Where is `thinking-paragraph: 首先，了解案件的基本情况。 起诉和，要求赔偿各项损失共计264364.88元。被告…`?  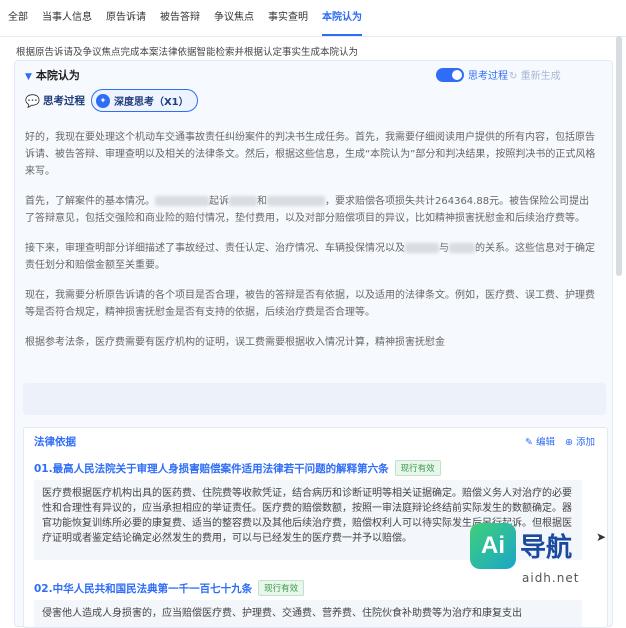 thinking-paragraph: 首先，了解案件的基本情况。 起诉和，要求赔偿各项损失共计264364.88元。被告… is located at coordinates (311, 210).